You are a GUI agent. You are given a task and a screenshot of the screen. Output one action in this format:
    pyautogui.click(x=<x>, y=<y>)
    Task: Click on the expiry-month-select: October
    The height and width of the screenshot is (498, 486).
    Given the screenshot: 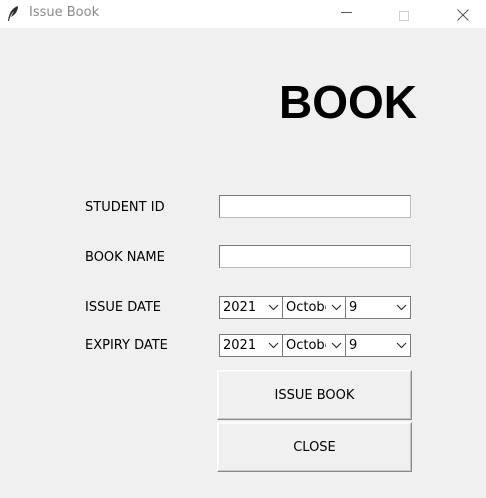 What is the action you would take?
    pyautogui.click(x=314, y=345)
    